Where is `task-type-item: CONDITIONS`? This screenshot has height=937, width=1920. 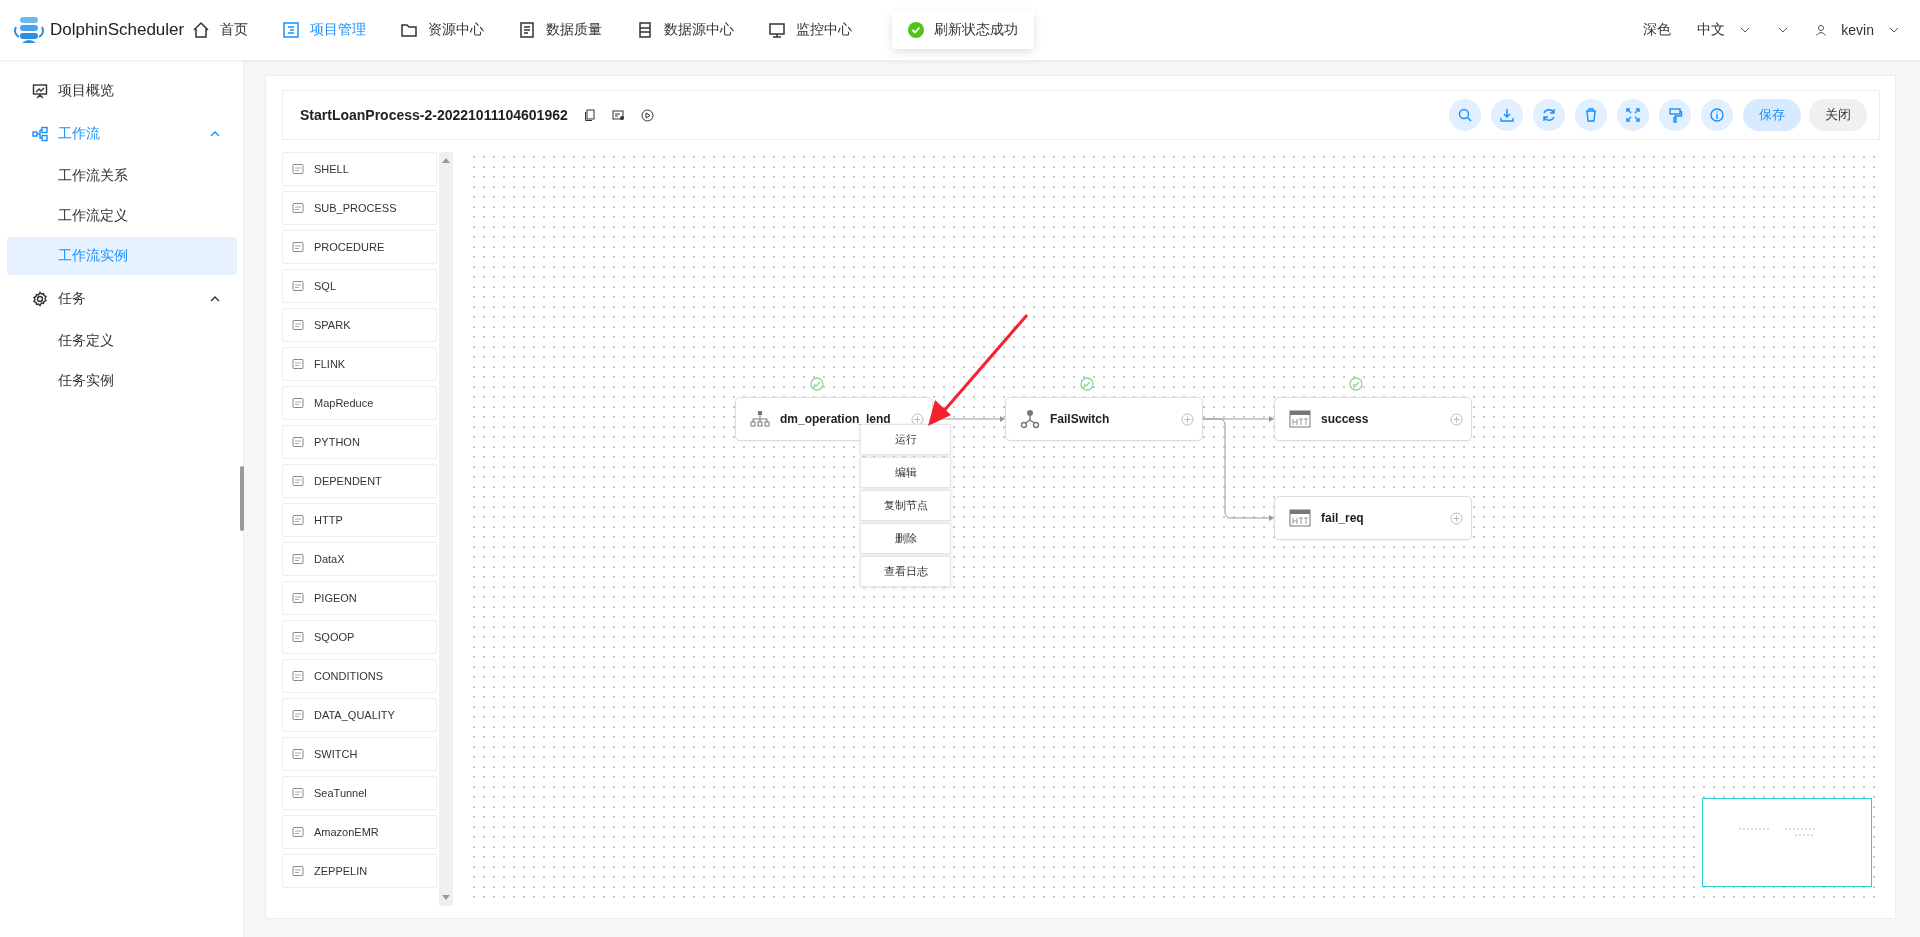
task-type-item: CONDITIONS is located at coordinates (359, 676).